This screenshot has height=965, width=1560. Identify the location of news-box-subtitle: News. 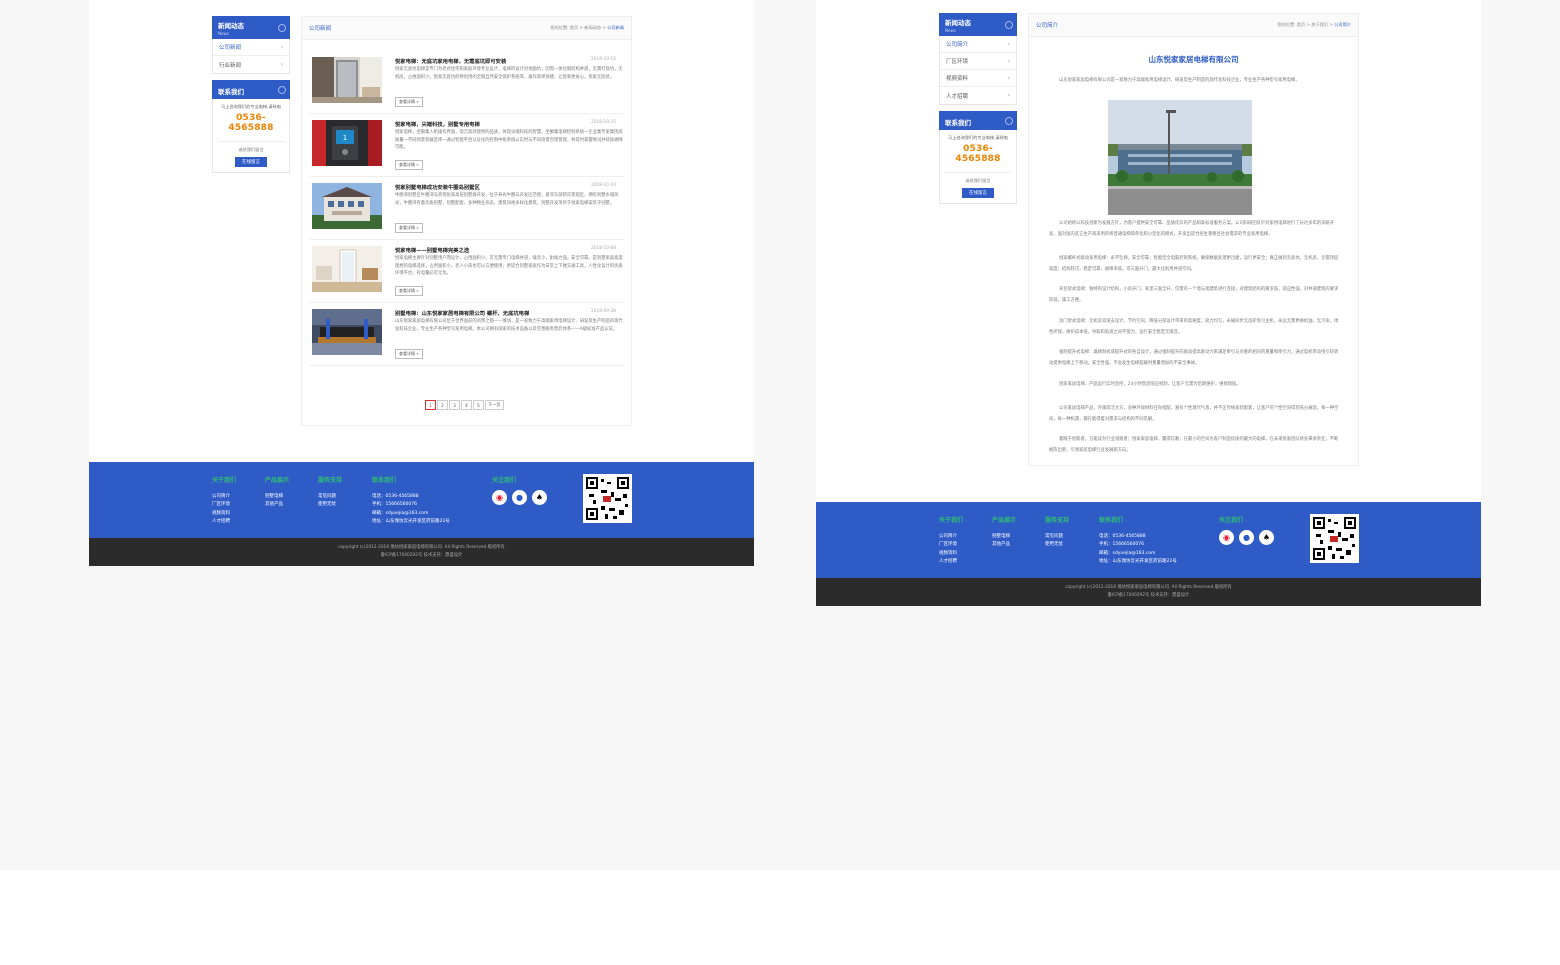
(223, 33).